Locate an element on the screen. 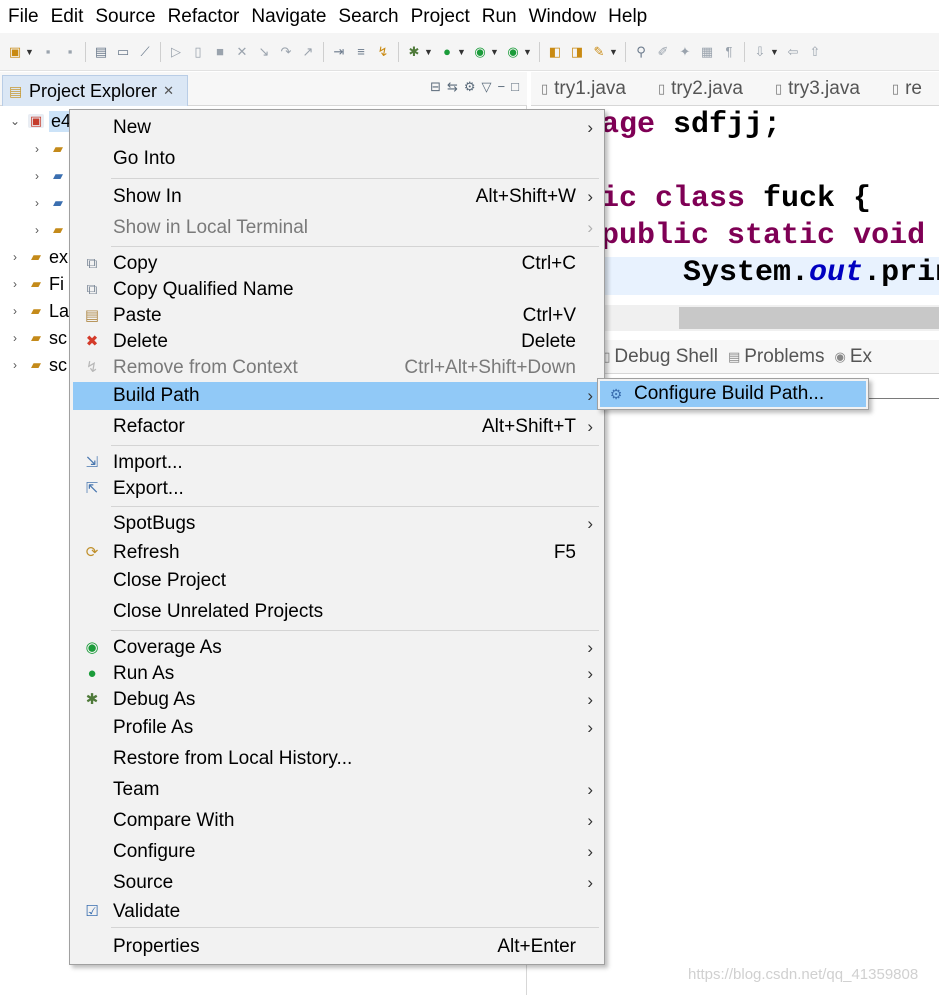 This screenshot has height=995, width=939. minimize-icon: − is located at coordinates (502, 87).